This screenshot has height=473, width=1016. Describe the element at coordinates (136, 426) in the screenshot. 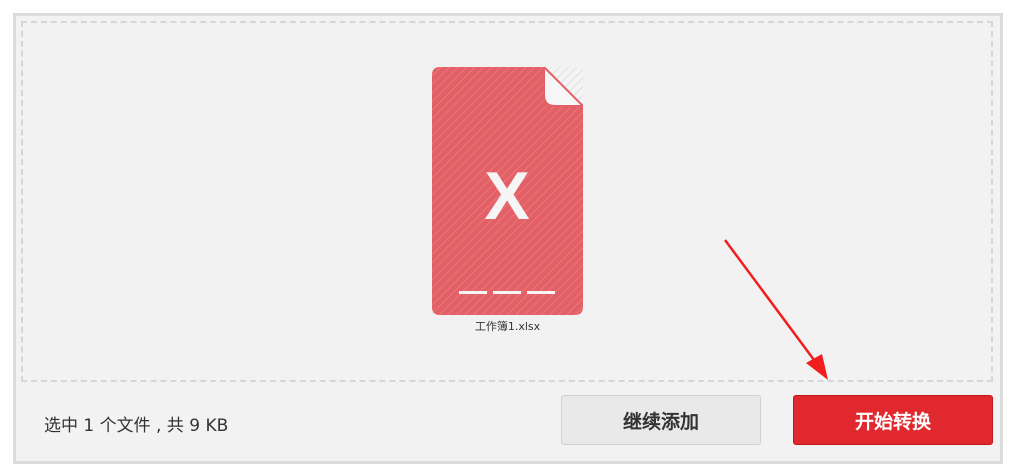

I see `selection-summary: 选中 1 个文件 , 共 9 KB` at that location.